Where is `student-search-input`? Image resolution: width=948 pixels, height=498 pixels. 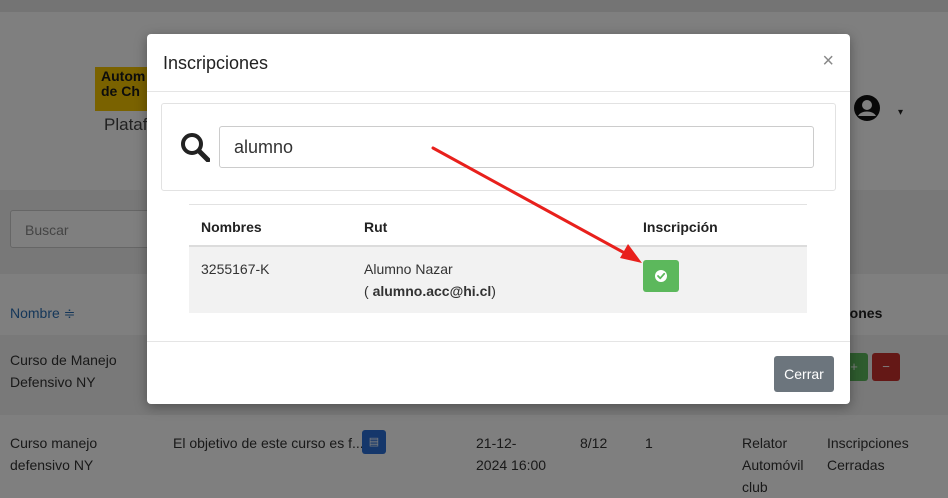
student-search-input is located at coordinates (516, 147).